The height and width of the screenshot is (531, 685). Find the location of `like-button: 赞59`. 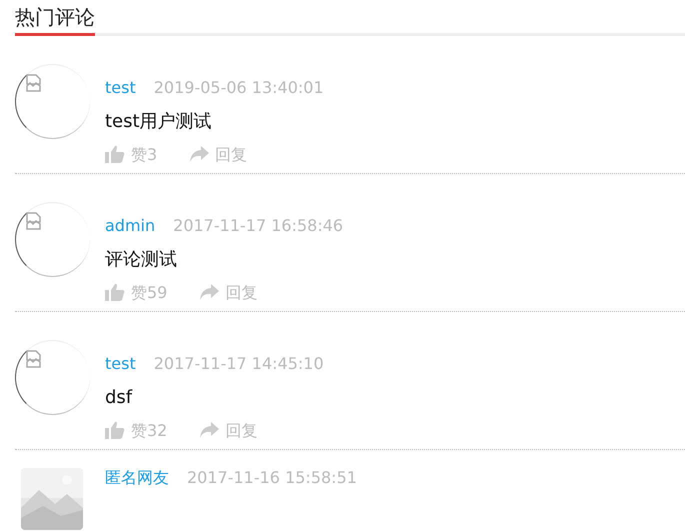

like-button: 赞59 is located at coordinates (136, 292).